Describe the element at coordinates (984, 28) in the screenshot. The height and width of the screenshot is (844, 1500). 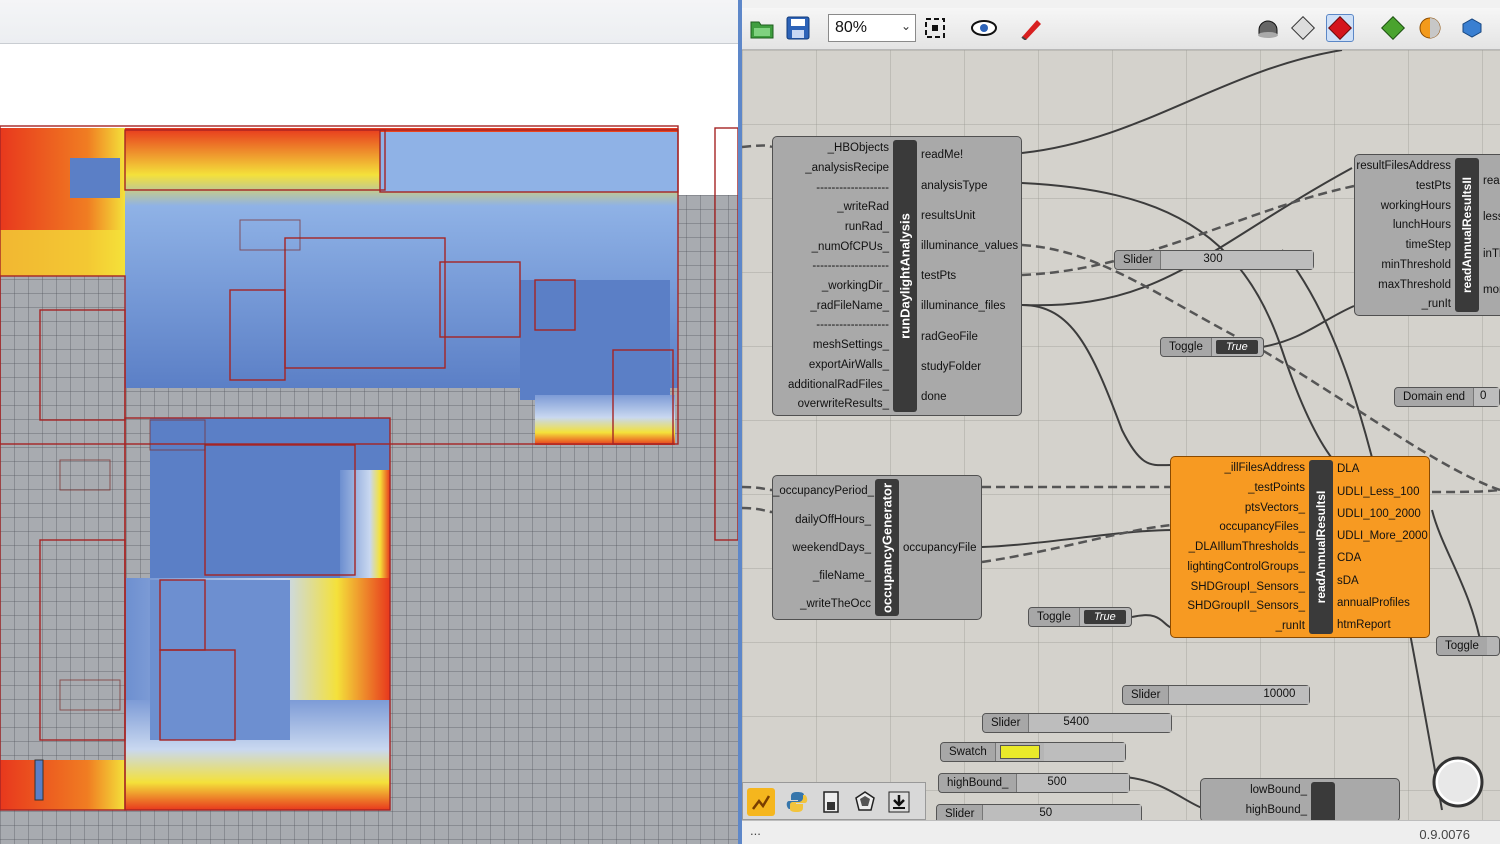
I see `preview-eye-icon` at that location.